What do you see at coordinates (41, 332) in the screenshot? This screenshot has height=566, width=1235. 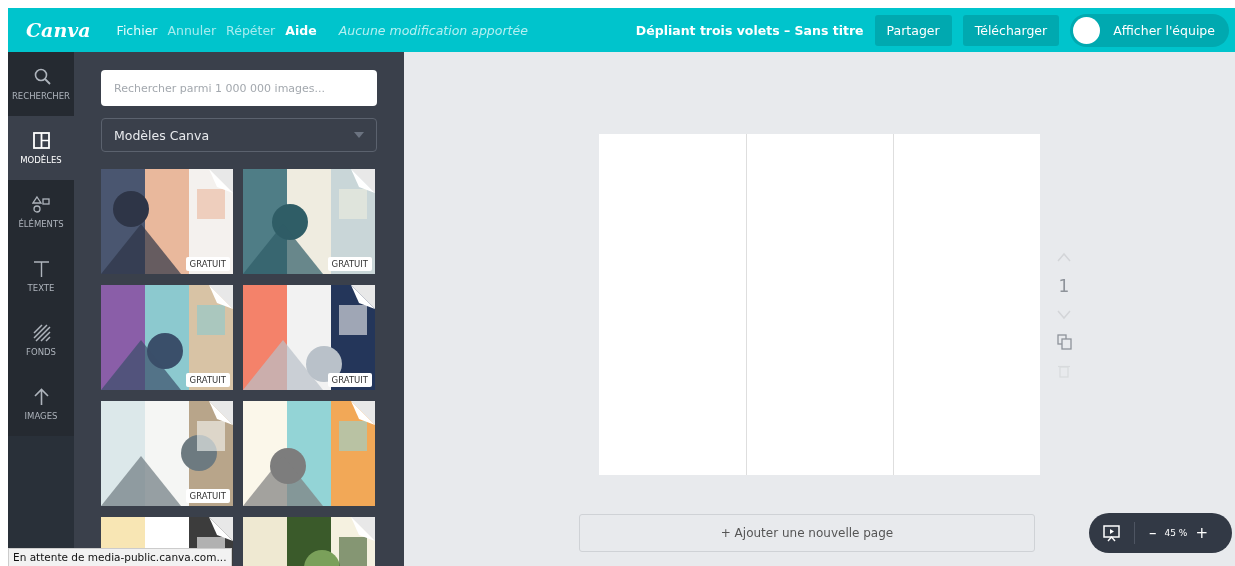 I see `stripes-icon` at bounding box center [41, 332].